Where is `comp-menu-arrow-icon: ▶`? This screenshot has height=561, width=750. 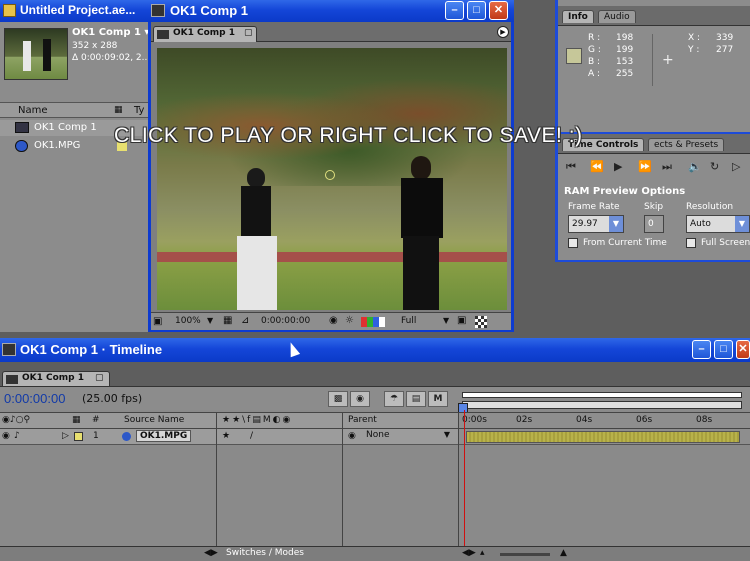
comp-menu-arrow-icon: ▶ is located at coordinates (503, 32).